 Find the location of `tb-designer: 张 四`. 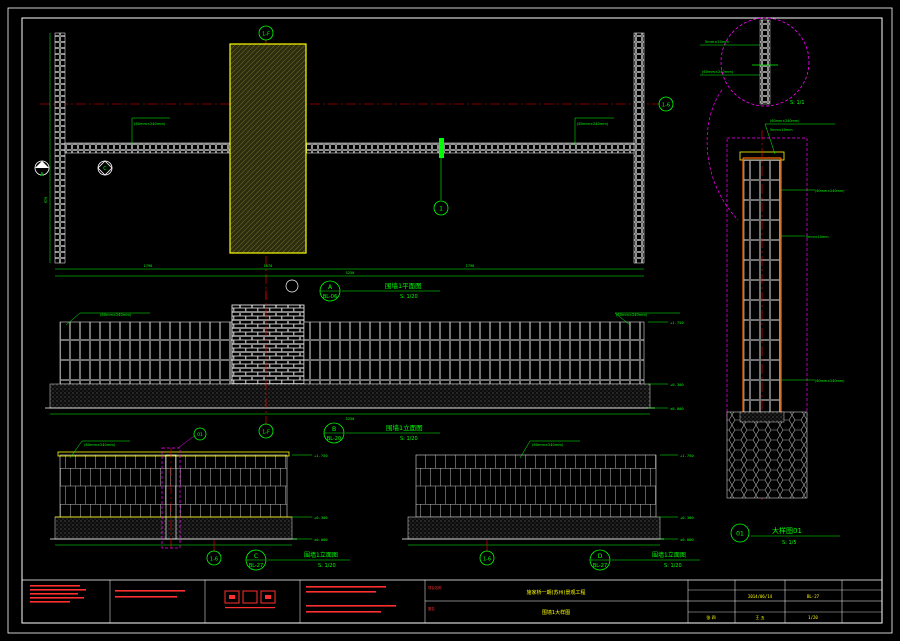

tb-designer: 张 四 is located at coordinates (710, 617).